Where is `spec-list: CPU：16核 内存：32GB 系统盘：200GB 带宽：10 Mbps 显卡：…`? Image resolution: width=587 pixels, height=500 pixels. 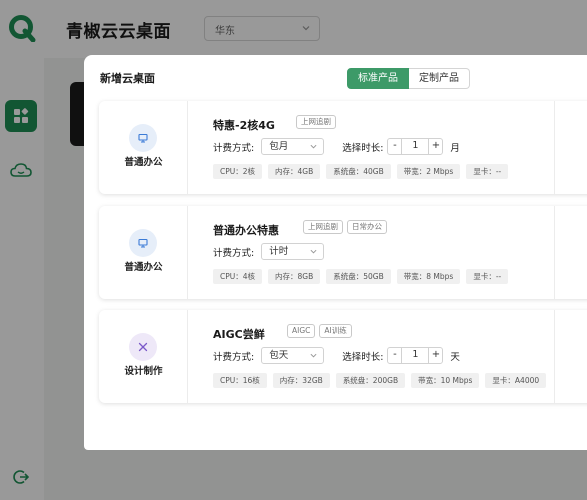
spec-list: CPU：16核 内存：32GB 系统盘：200GB 带宽：10 Mbps 显卡：… is located at coordinates (380, 380).